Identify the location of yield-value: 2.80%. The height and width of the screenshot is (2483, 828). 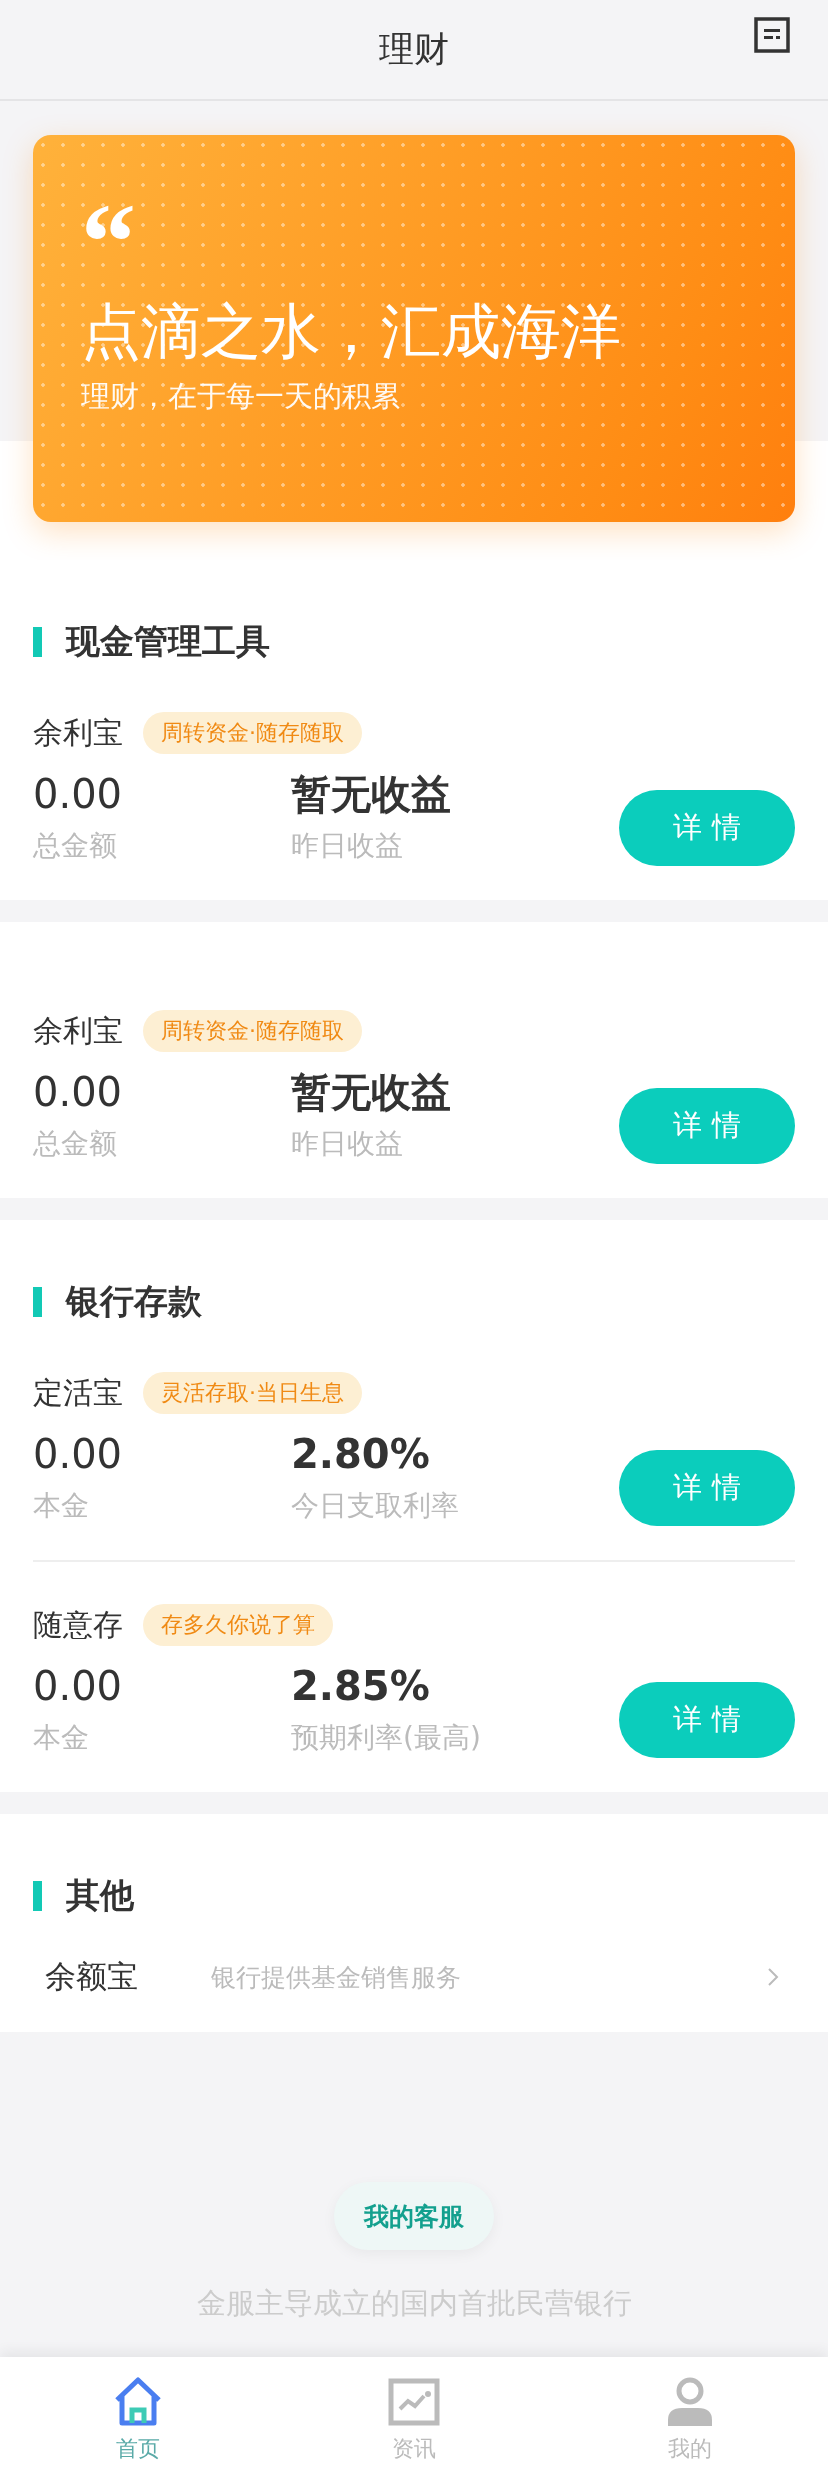
(360, 1454).